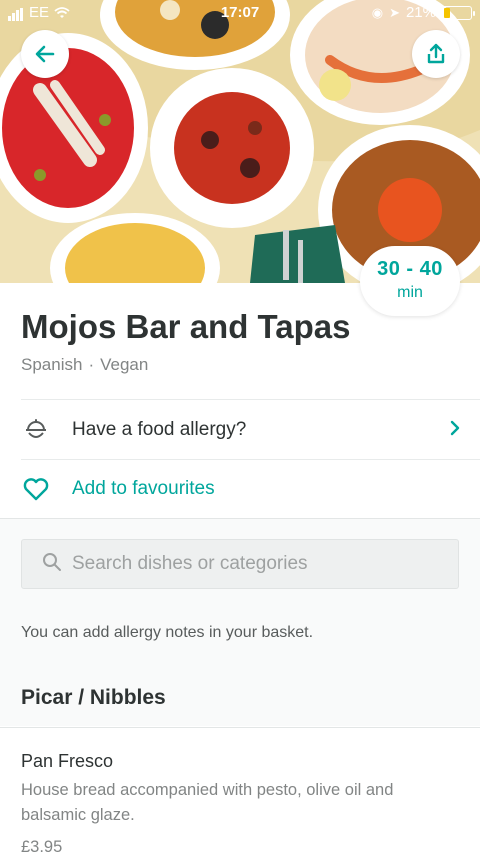  Describe the element at coordinates (250, 399) in the screenshot. I see `divider` at that location.